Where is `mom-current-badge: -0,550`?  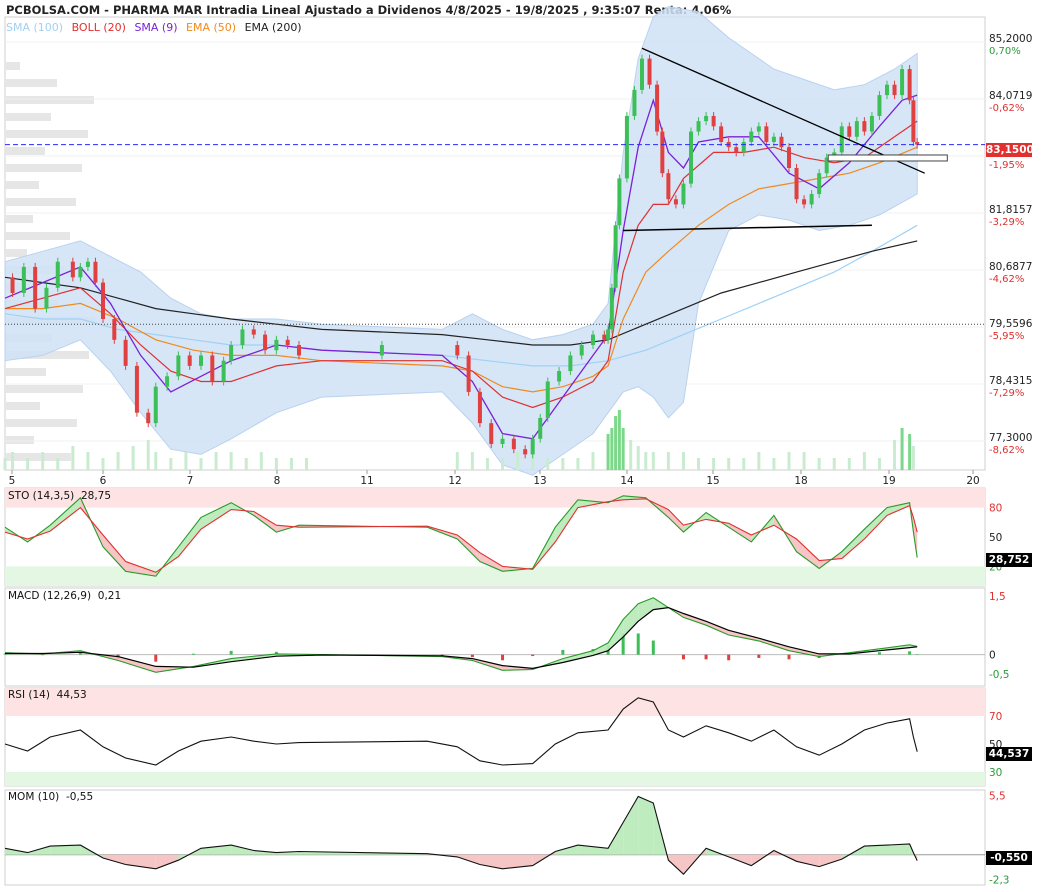
mom-current-badge: -0,550 is located at coordinates (1009, 858).